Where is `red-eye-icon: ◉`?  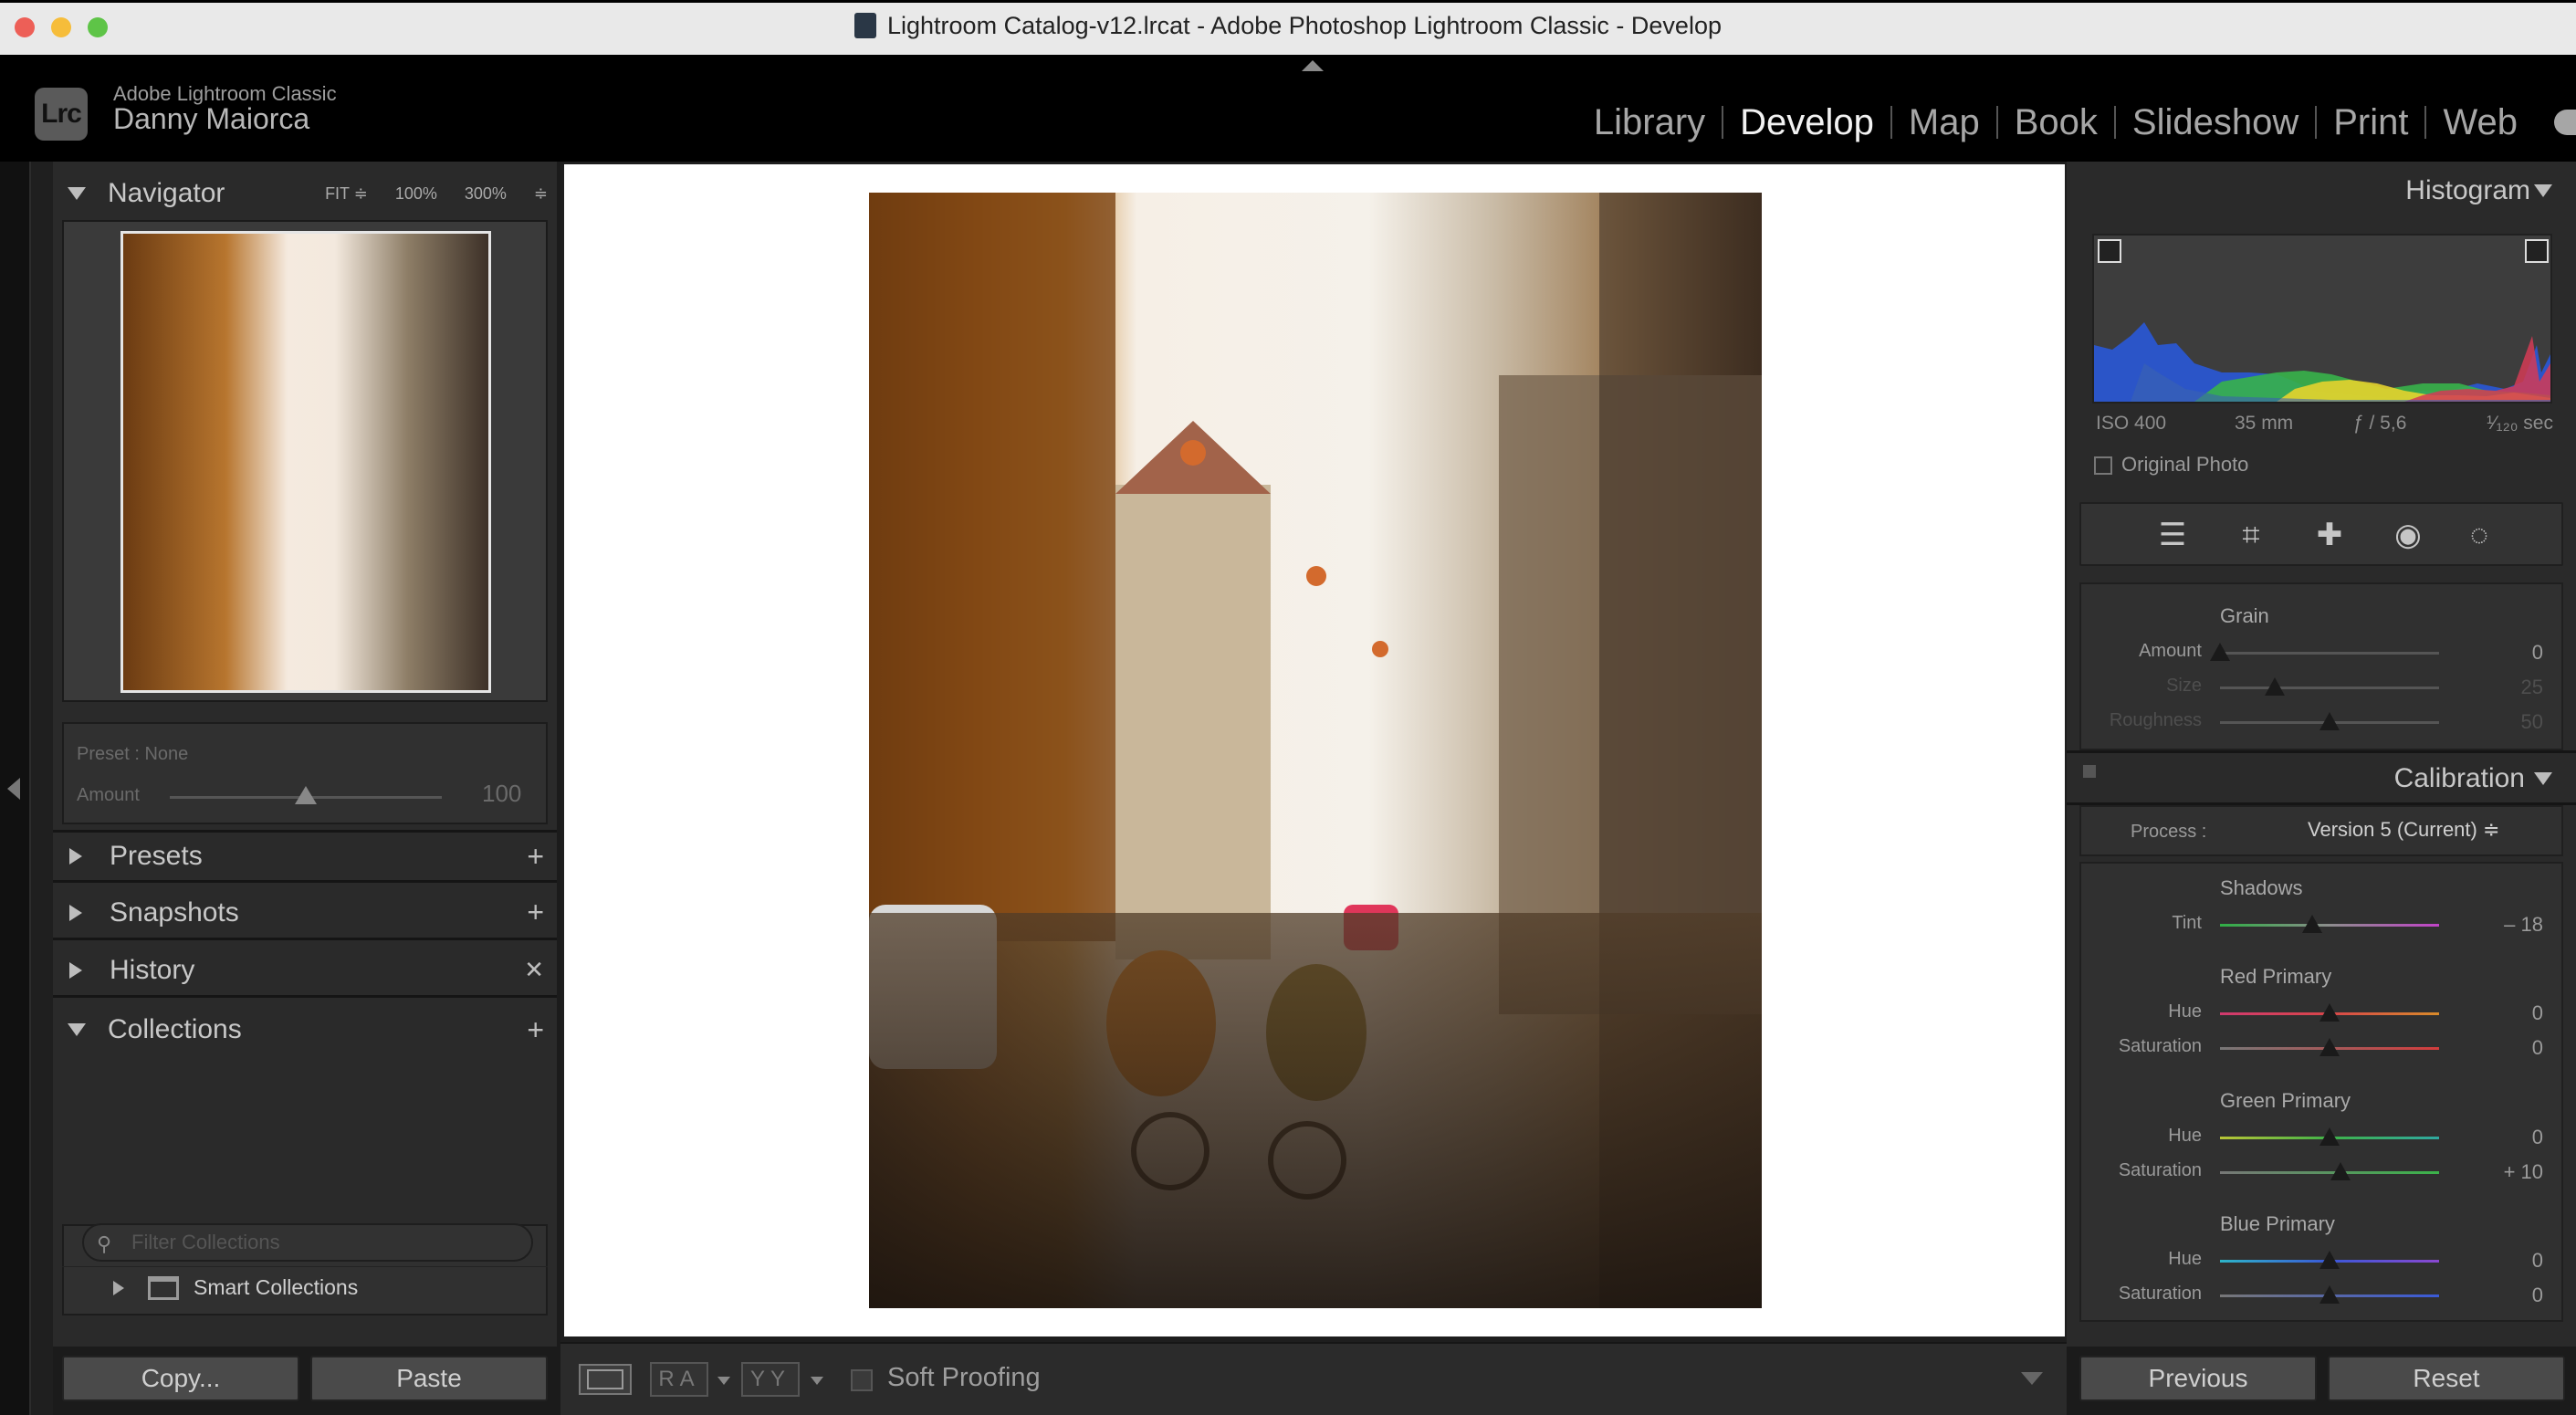
red-eye-icon: ◉ is located at coordinates (2408, 535).